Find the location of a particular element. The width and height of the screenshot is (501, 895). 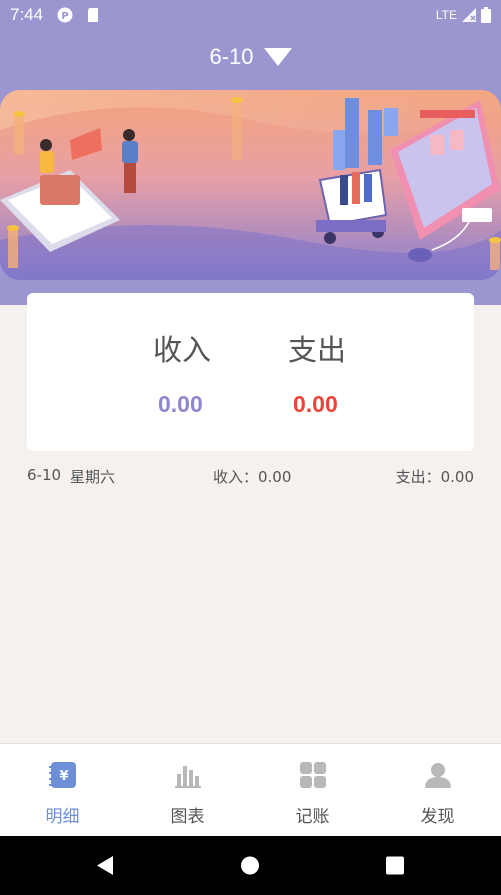

day-expense: 支出：0.00 is located at coordinates (434, 477).